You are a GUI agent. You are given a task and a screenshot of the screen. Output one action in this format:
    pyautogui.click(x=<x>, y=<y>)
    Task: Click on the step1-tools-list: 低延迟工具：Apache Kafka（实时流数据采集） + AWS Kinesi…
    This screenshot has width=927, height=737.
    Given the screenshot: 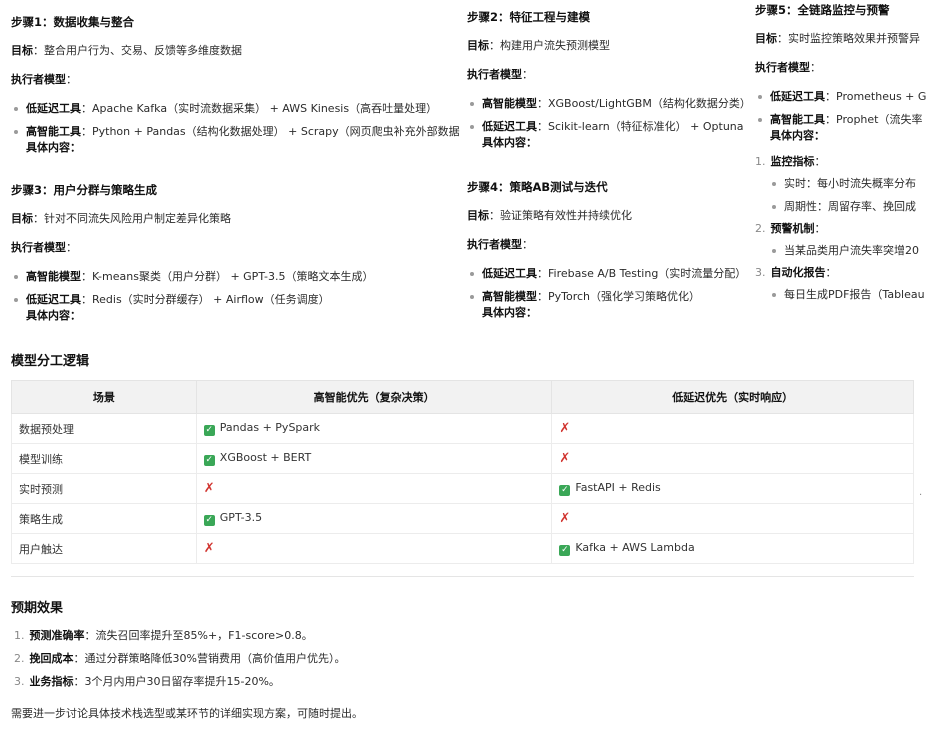 What is the action you would take?
    pyautogui.click(x=238, y=120)
    